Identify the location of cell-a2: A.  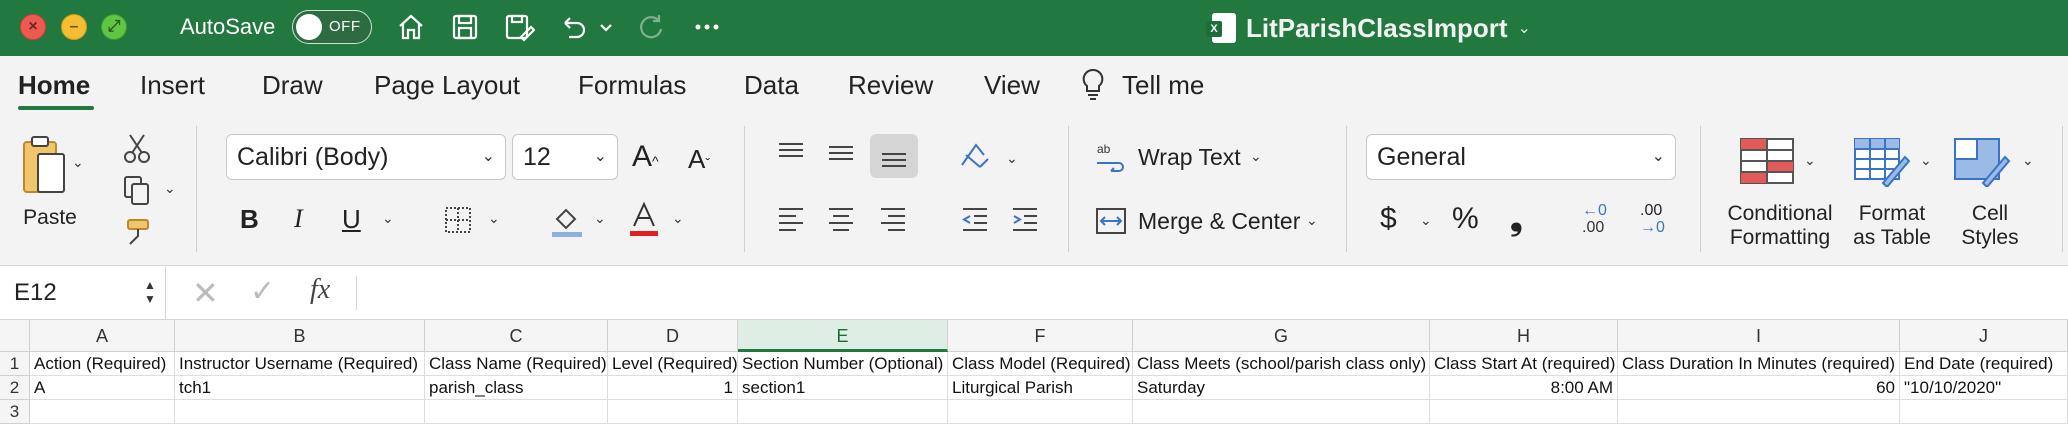
(102, 388).